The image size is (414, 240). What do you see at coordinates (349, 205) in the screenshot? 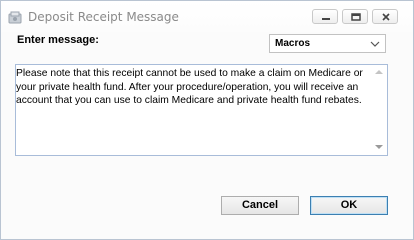
I see `ok-button: OK` at bounding box center [349, 205].